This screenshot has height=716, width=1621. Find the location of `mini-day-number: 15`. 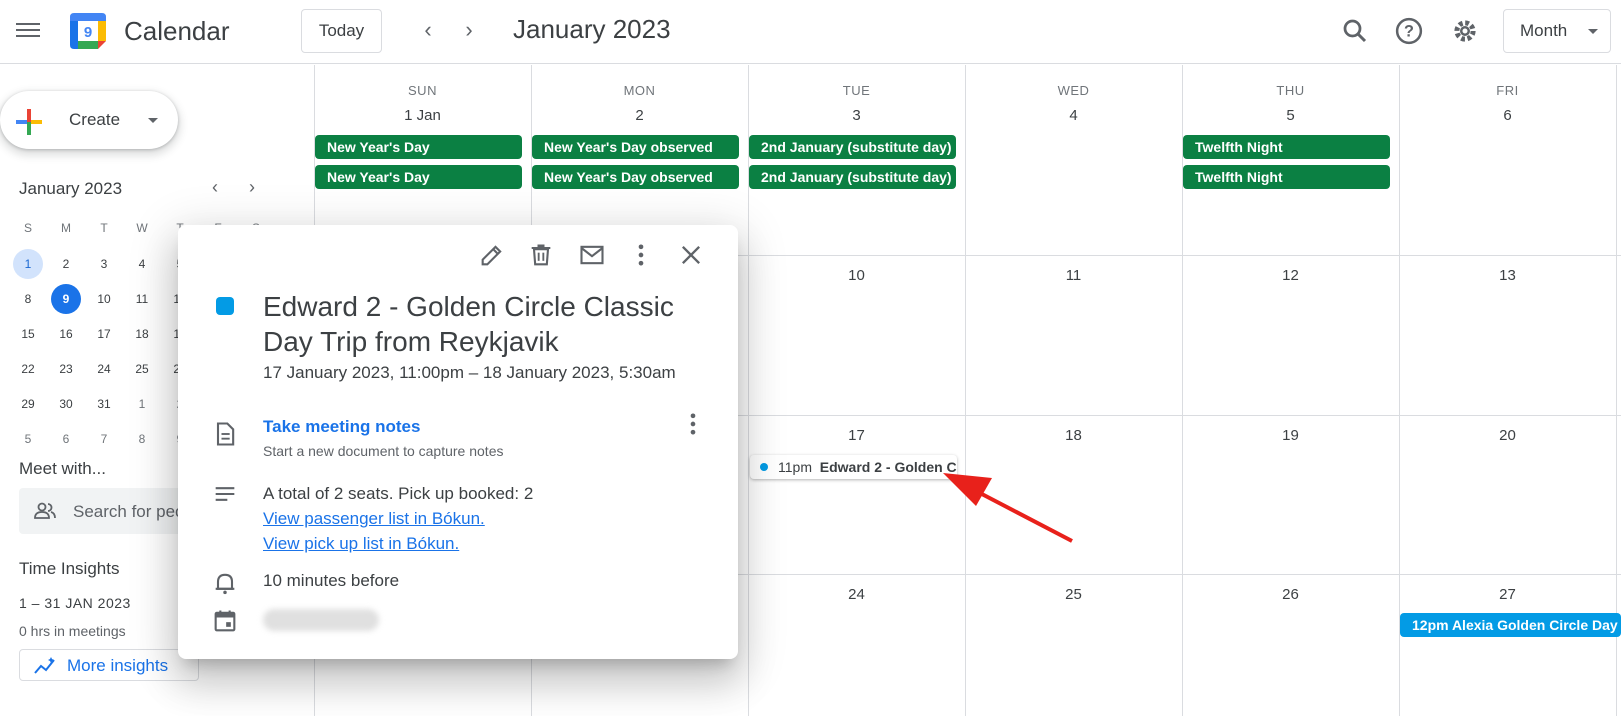

mini-day-number: 15 is located at coordinates (28, 334).